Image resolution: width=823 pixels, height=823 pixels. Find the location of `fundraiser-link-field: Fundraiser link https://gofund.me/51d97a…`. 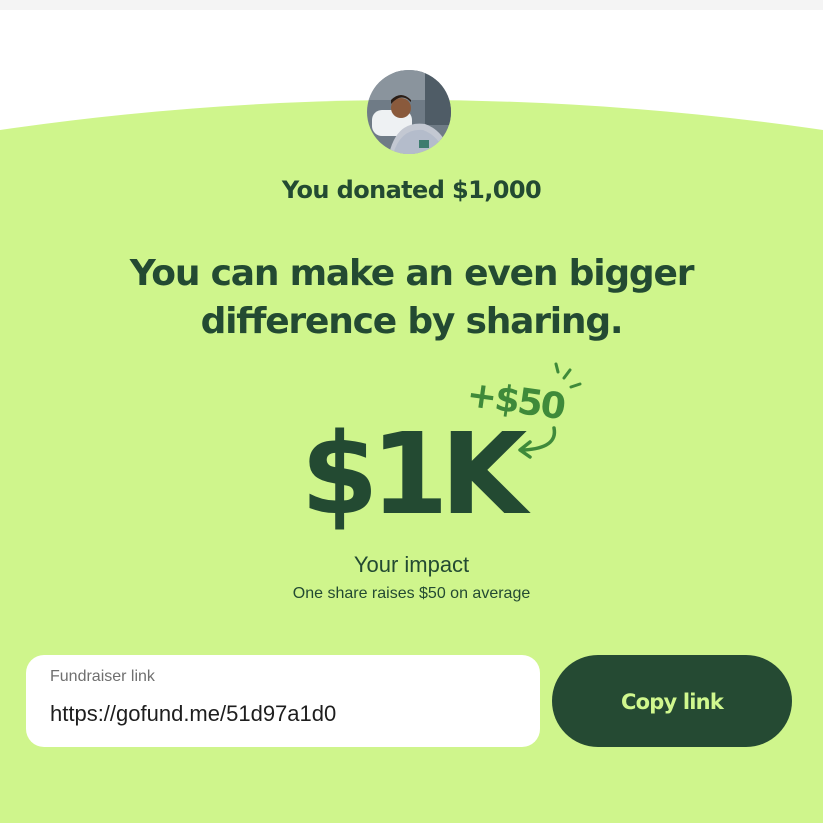

fundraiser-link-field: Fundraiser link https://gofund.me/51d97a… is located at coordinates (283, 701).